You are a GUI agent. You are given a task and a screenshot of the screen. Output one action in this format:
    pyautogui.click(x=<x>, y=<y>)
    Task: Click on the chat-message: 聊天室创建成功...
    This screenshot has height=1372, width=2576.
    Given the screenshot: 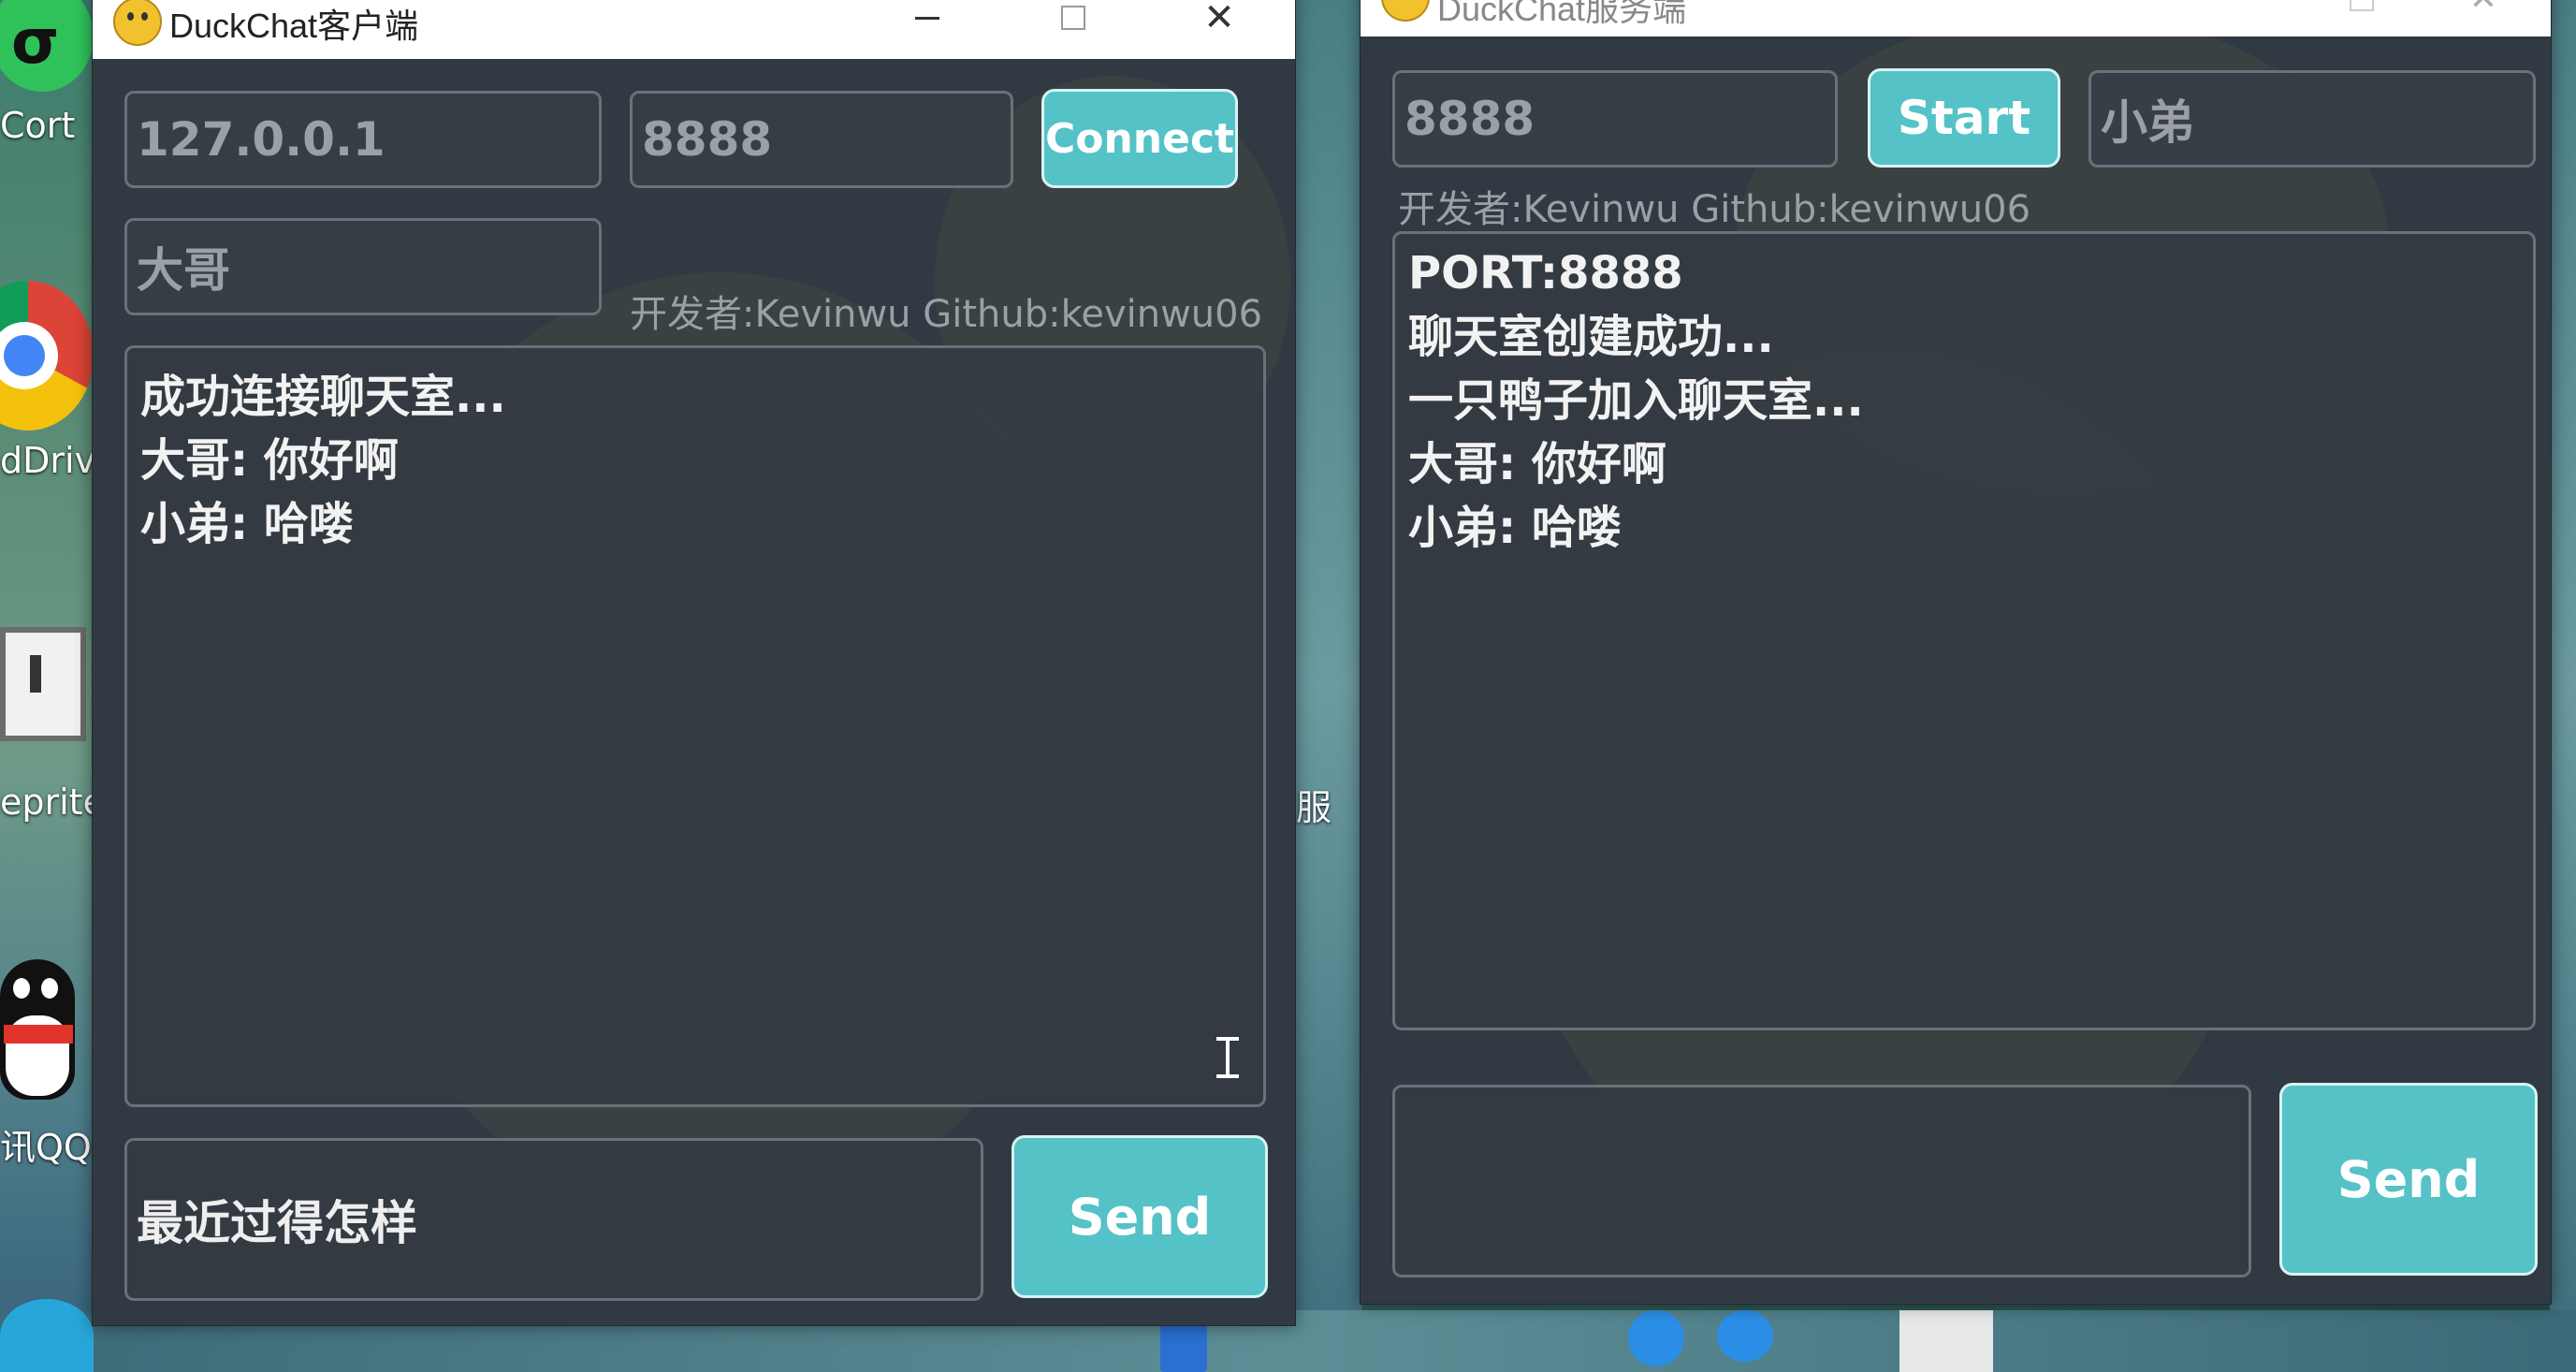 What is the action you would take?
    pyautogui.click(x=1591, y=337)
    